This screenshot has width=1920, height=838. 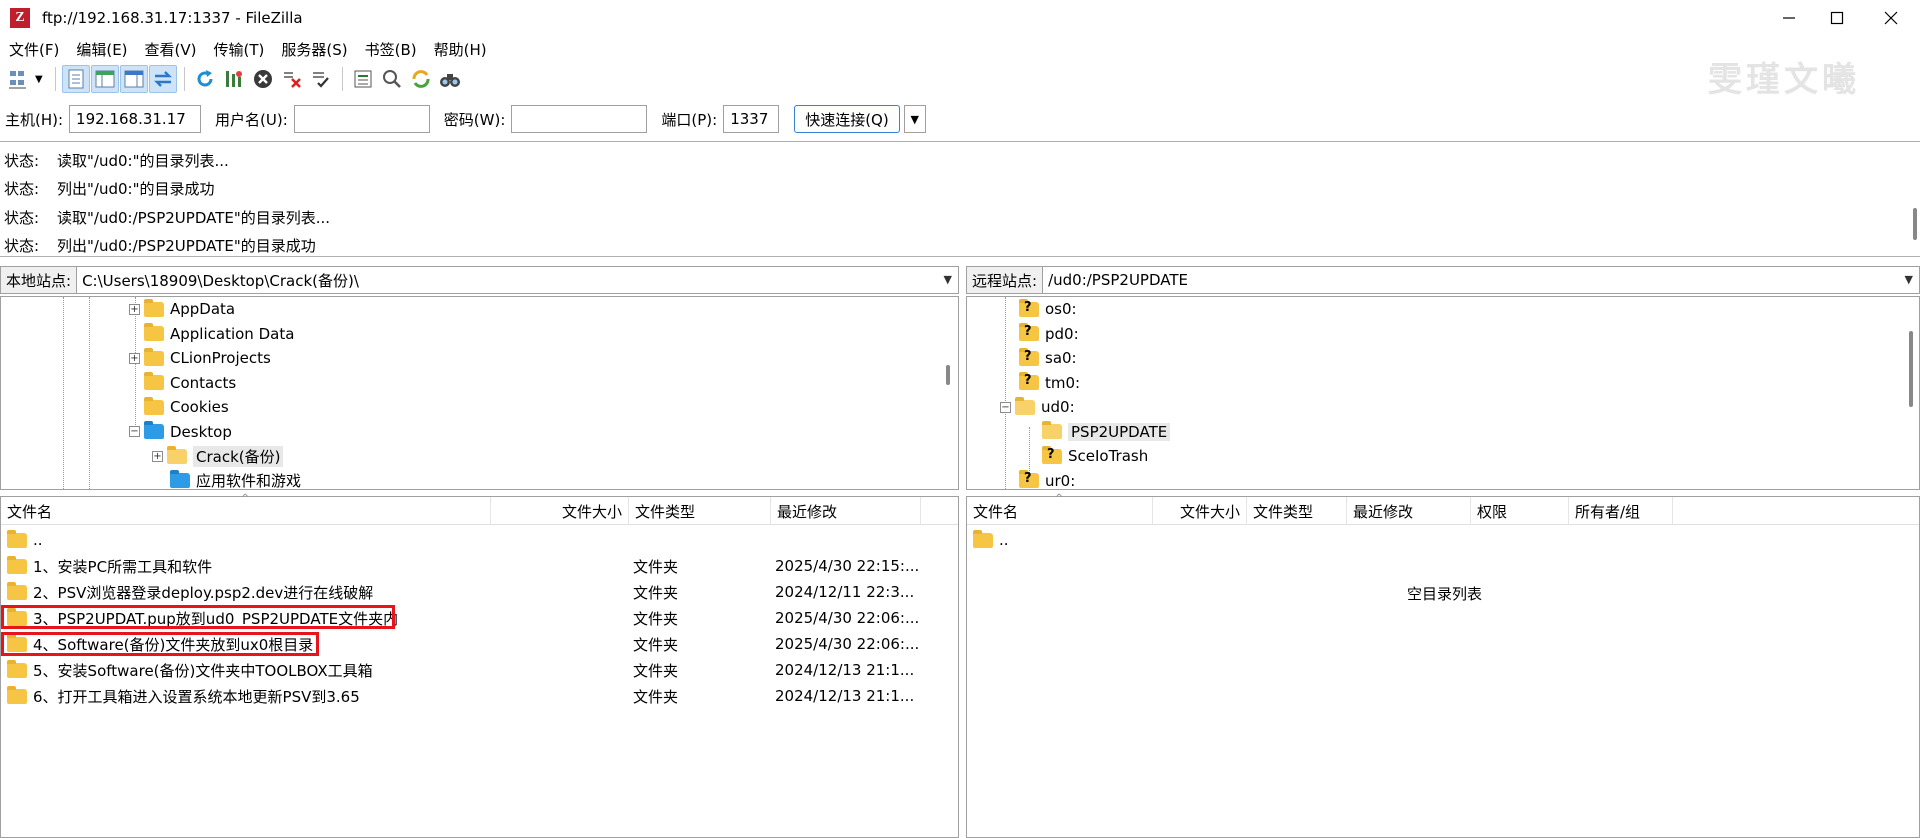 What do you see at coordinates (34, 49) in the screenshot?
I see `menu-file: 文件(F)` at bounding box center [34, 49].